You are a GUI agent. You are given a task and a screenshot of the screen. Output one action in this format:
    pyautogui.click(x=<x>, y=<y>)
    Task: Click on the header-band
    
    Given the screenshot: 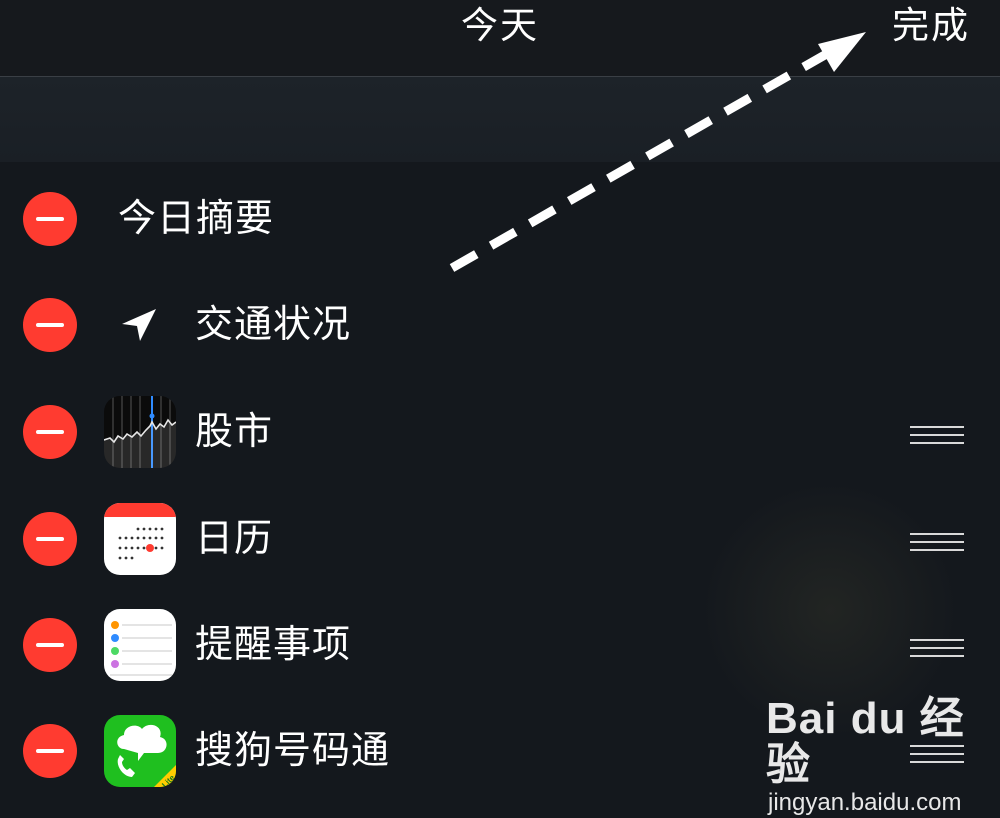 What is the action you would take?
    pyautogui.click(x=500, y=119)
    